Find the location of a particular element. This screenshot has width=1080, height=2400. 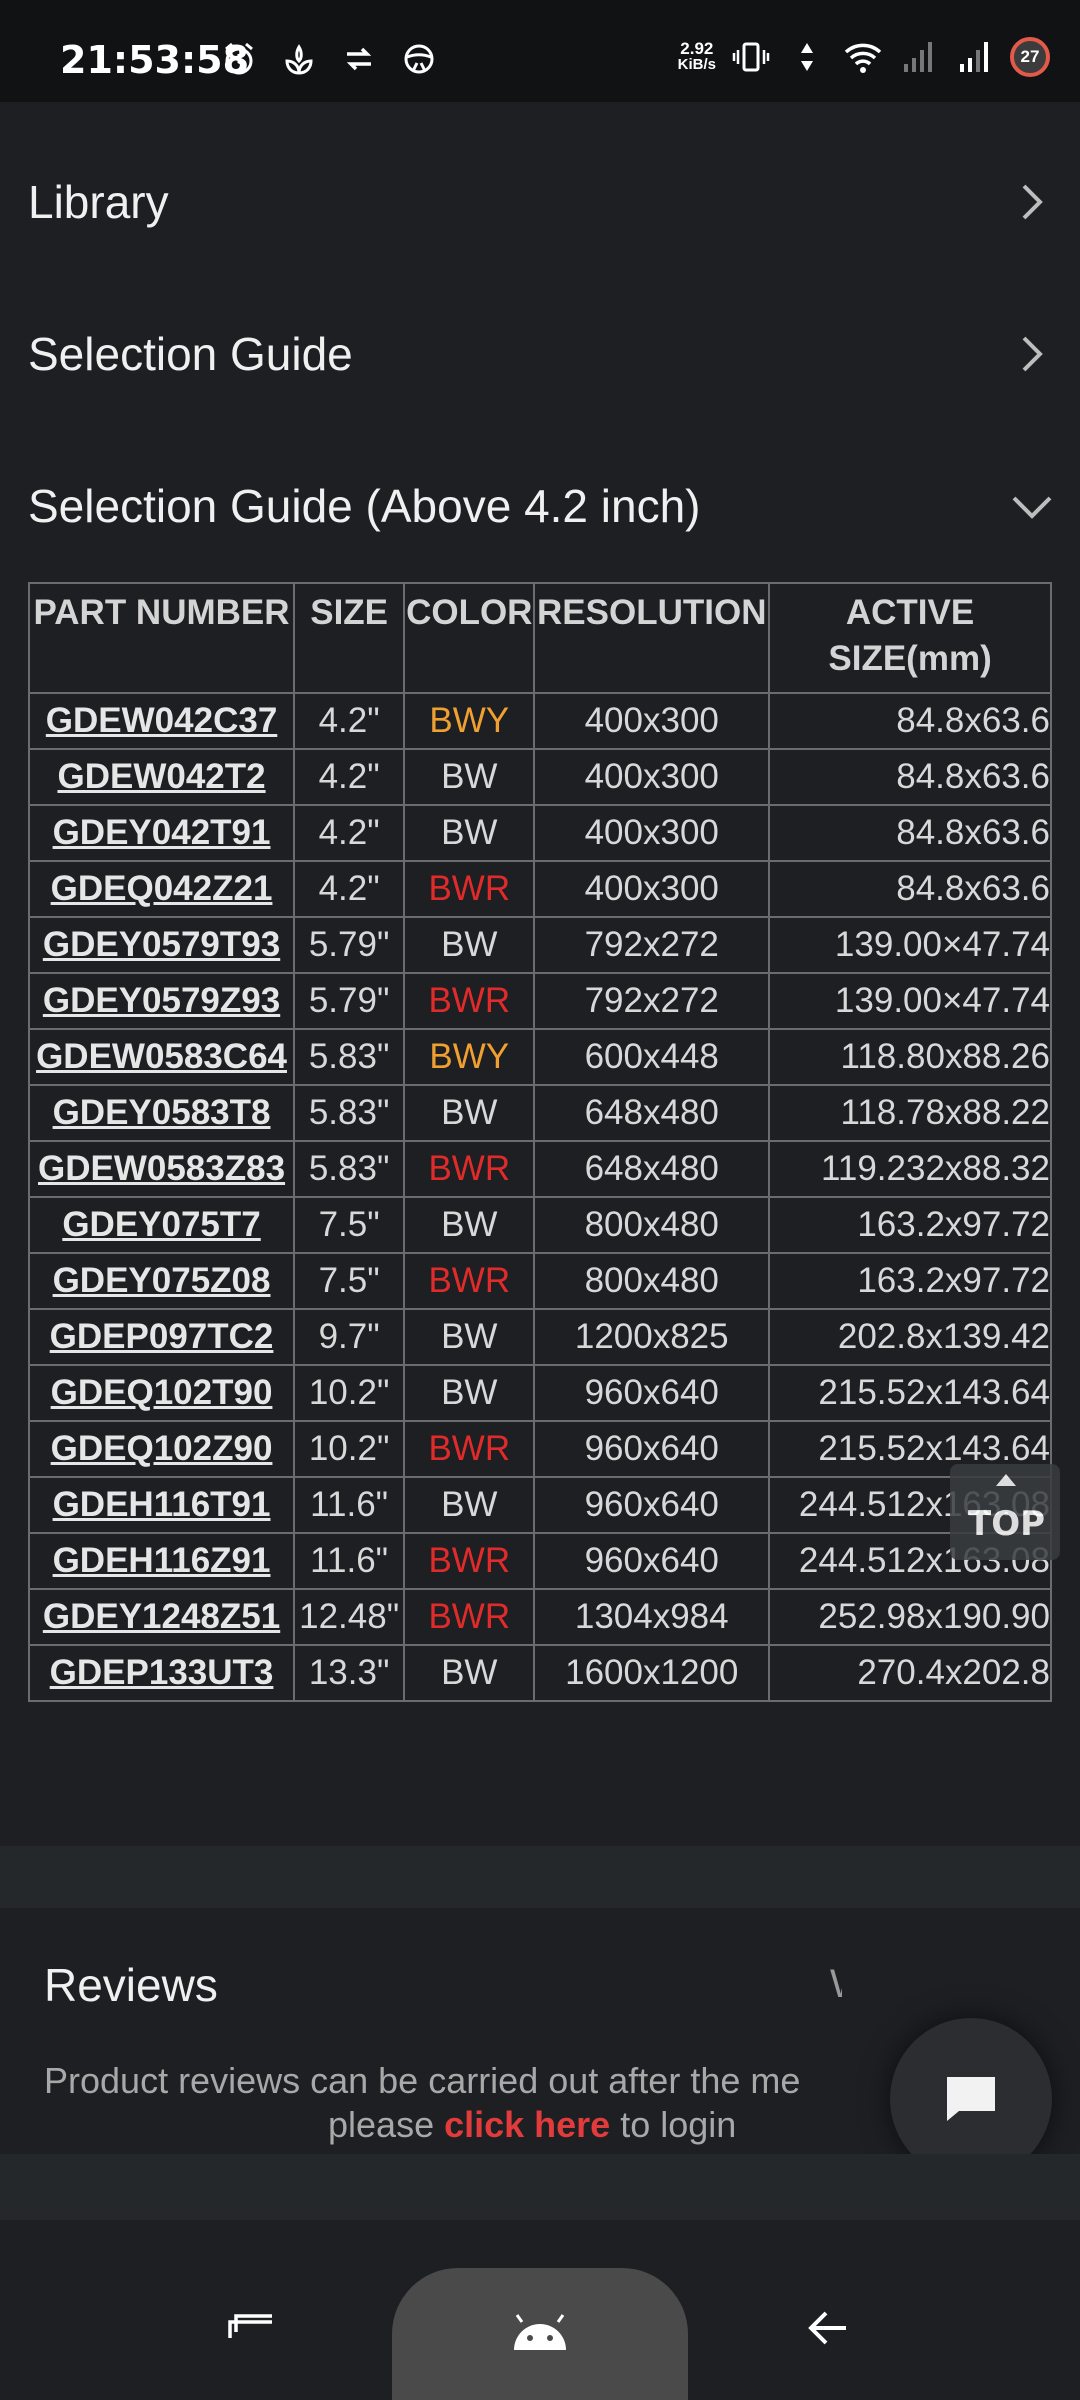

table-row: GDEH116Z91 11.6" BWR 960x640 244.512x163.08 is located at coordinates (540, 1561).